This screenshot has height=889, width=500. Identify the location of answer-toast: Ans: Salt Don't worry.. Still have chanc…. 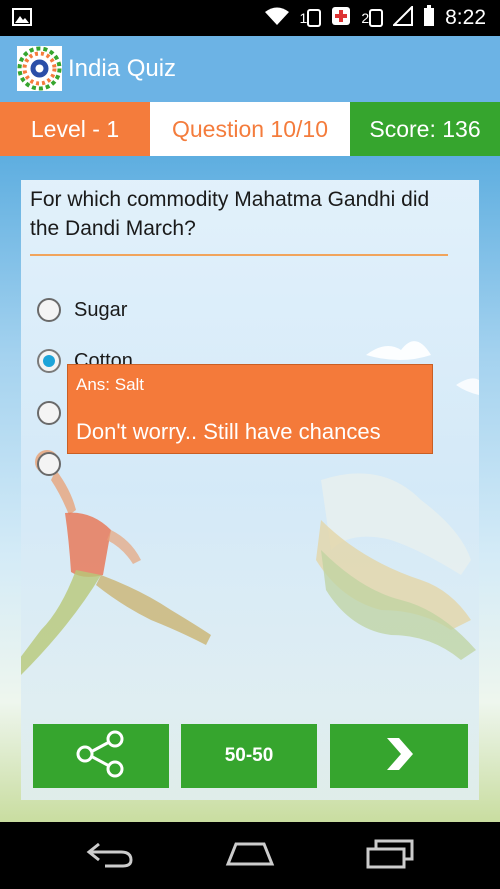
(250, 409).